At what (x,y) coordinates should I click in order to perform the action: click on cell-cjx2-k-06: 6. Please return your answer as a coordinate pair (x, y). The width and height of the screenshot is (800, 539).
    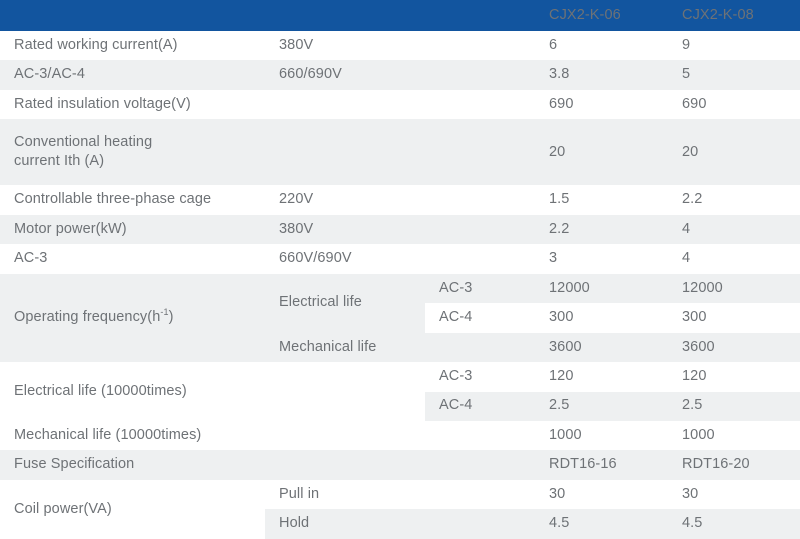
    Looking at the image, I should click on (601, 46).